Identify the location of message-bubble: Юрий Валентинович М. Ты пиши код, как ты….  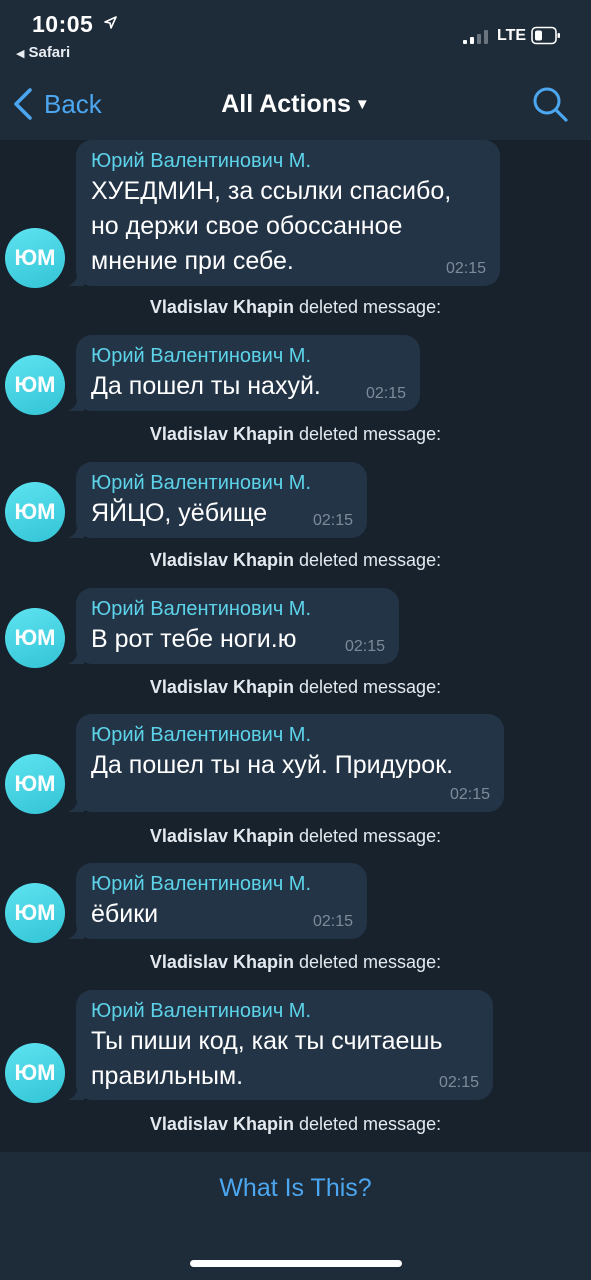
(280, 1045).